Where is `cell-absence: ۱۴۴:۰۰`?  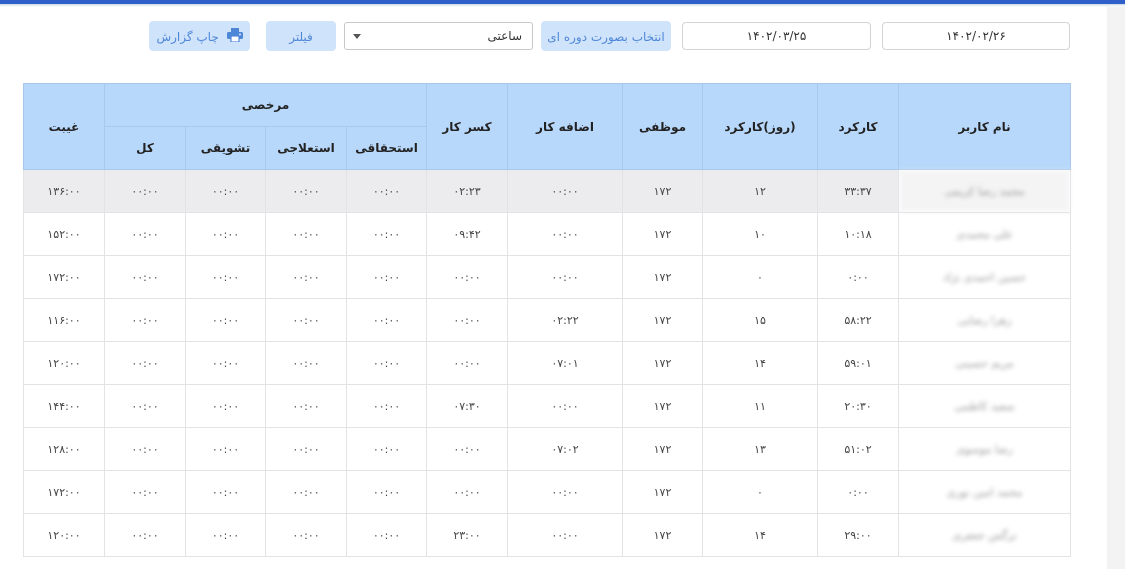
cell-absence: ۱۴۴:۰۰ is located at coordinates (64, 406).